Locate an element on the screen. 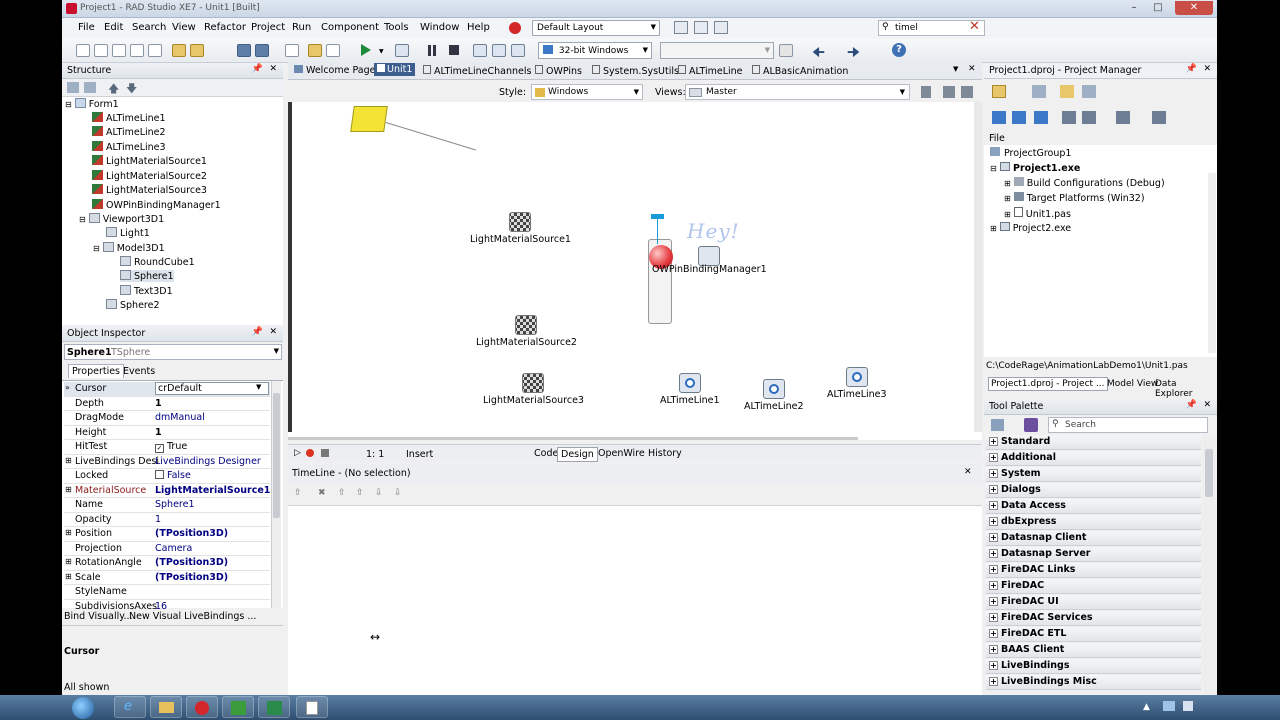 This screenshot has width=1280, height=720. tree-item-sphere2: Sphere2 is located at coordinates (133, 305).